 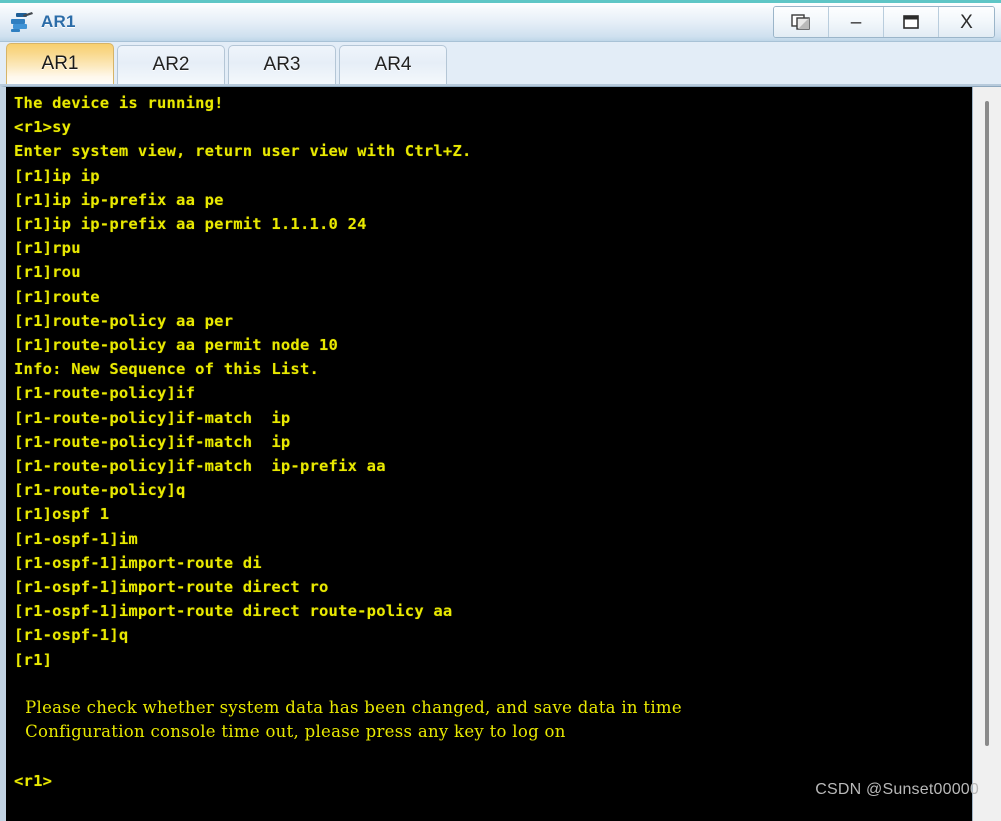 I want to click on terminal-line: [r1]ip ip, so click(x=57, y=175).